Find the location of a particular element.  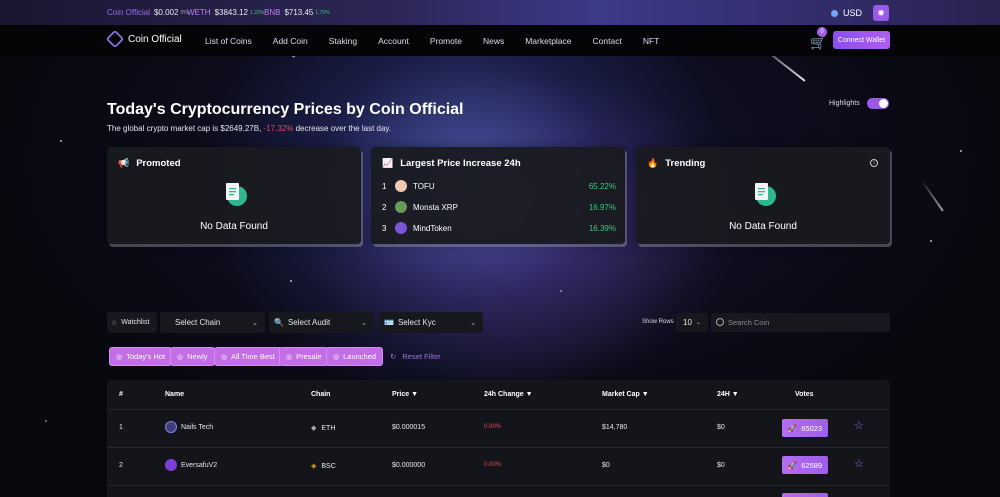

ticker-price: $3843.12 is located at coordinates (231, 12).